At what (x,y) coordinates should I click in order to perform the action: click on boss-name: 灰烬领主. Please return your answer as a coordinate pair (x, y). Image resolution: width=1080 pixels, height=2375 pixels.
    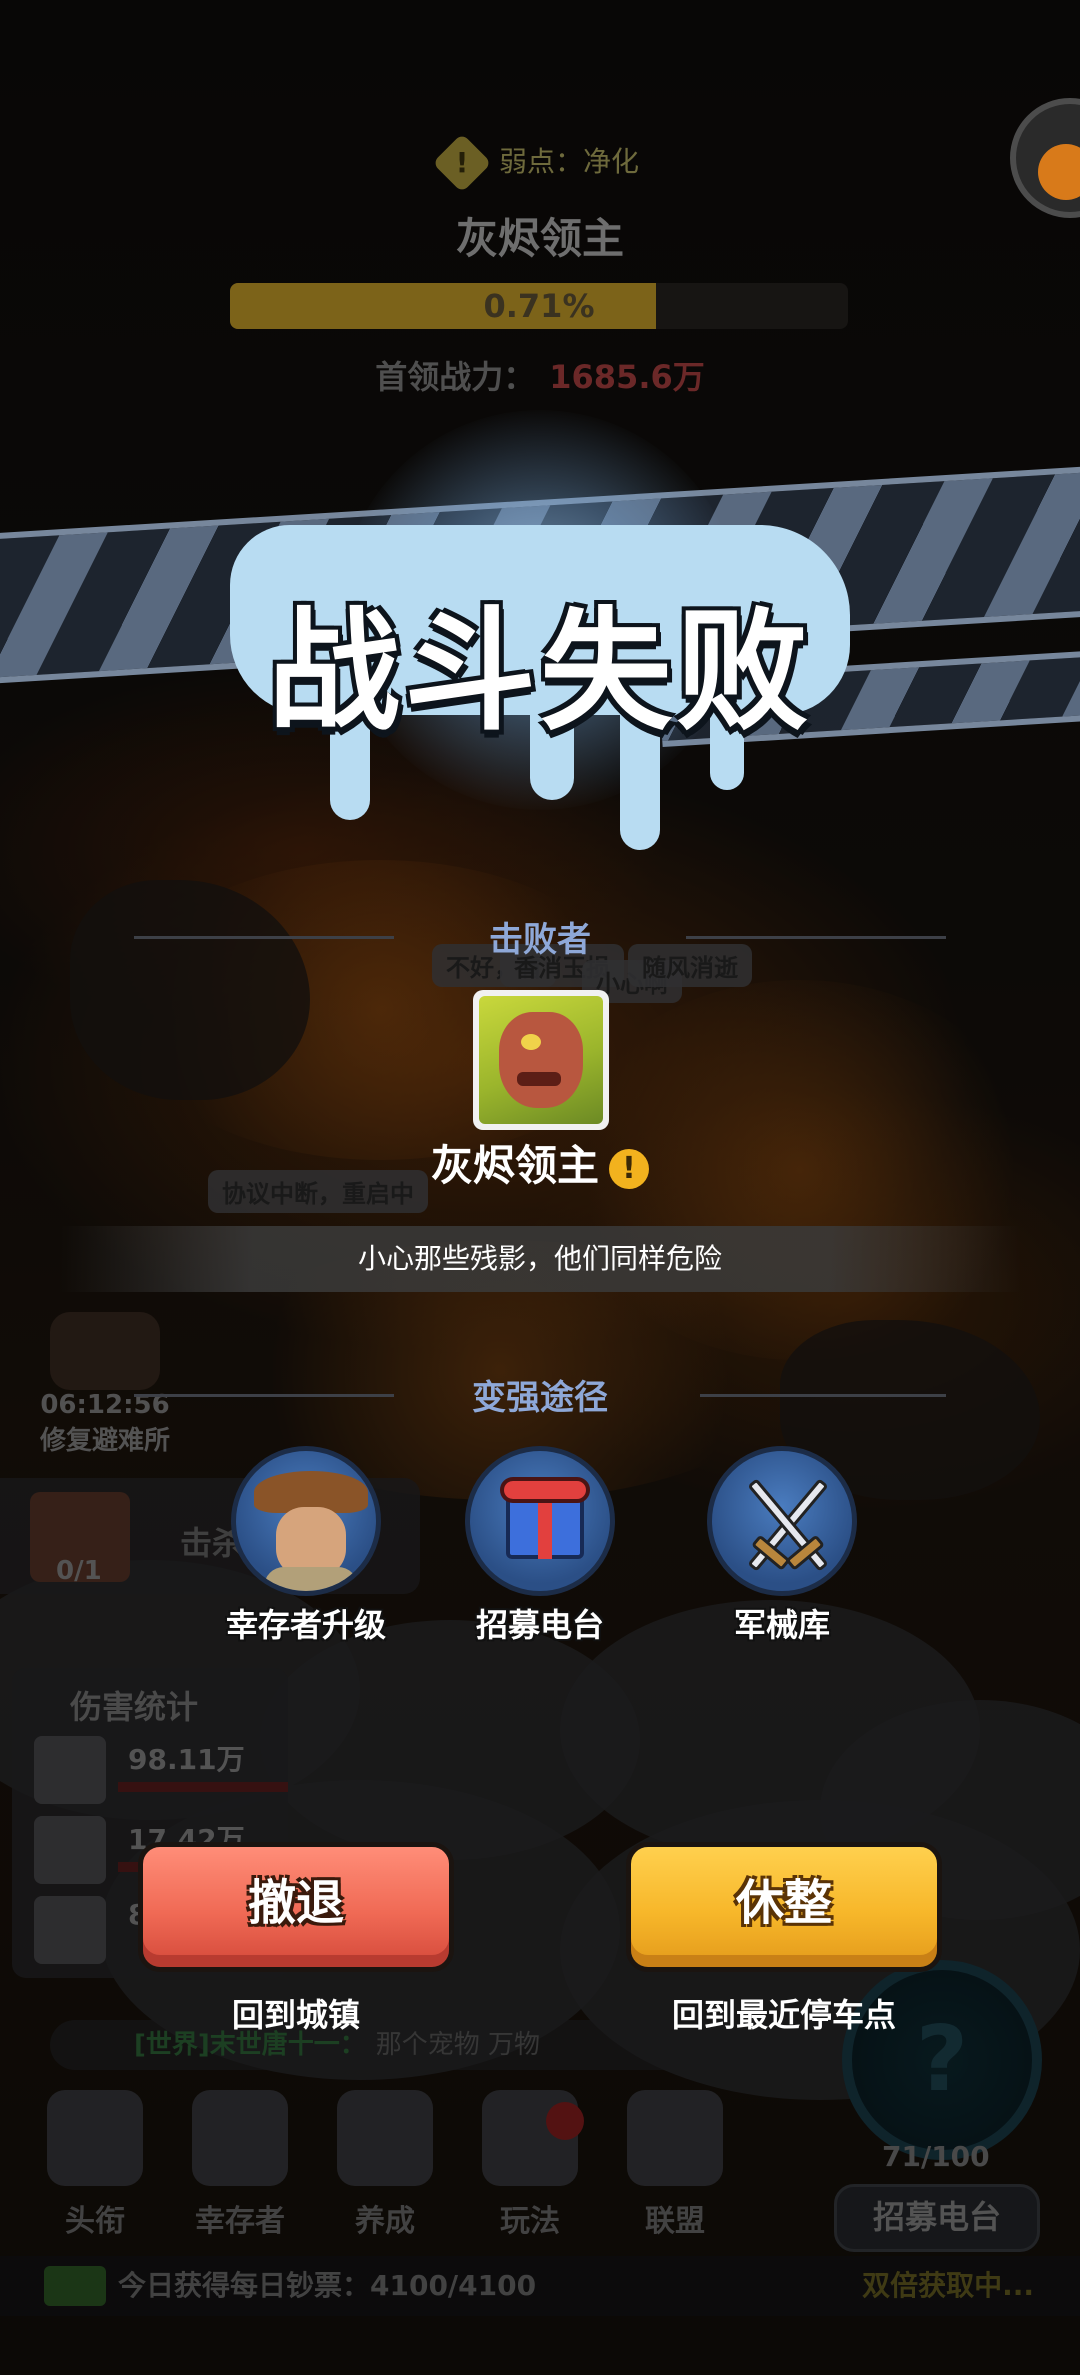
    Looking at the image, I should click on (539, 238).